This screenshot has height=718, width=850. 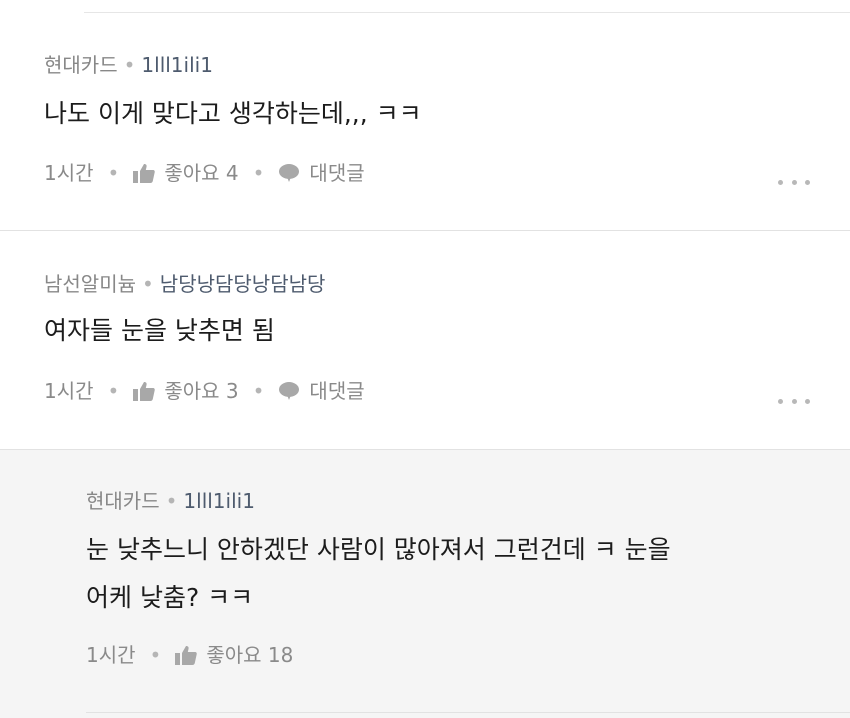 What do you see at coordinates (90, 284) in the screenshot?
I see `author-name: 남선알미늄` at bounding box center [90, 284].